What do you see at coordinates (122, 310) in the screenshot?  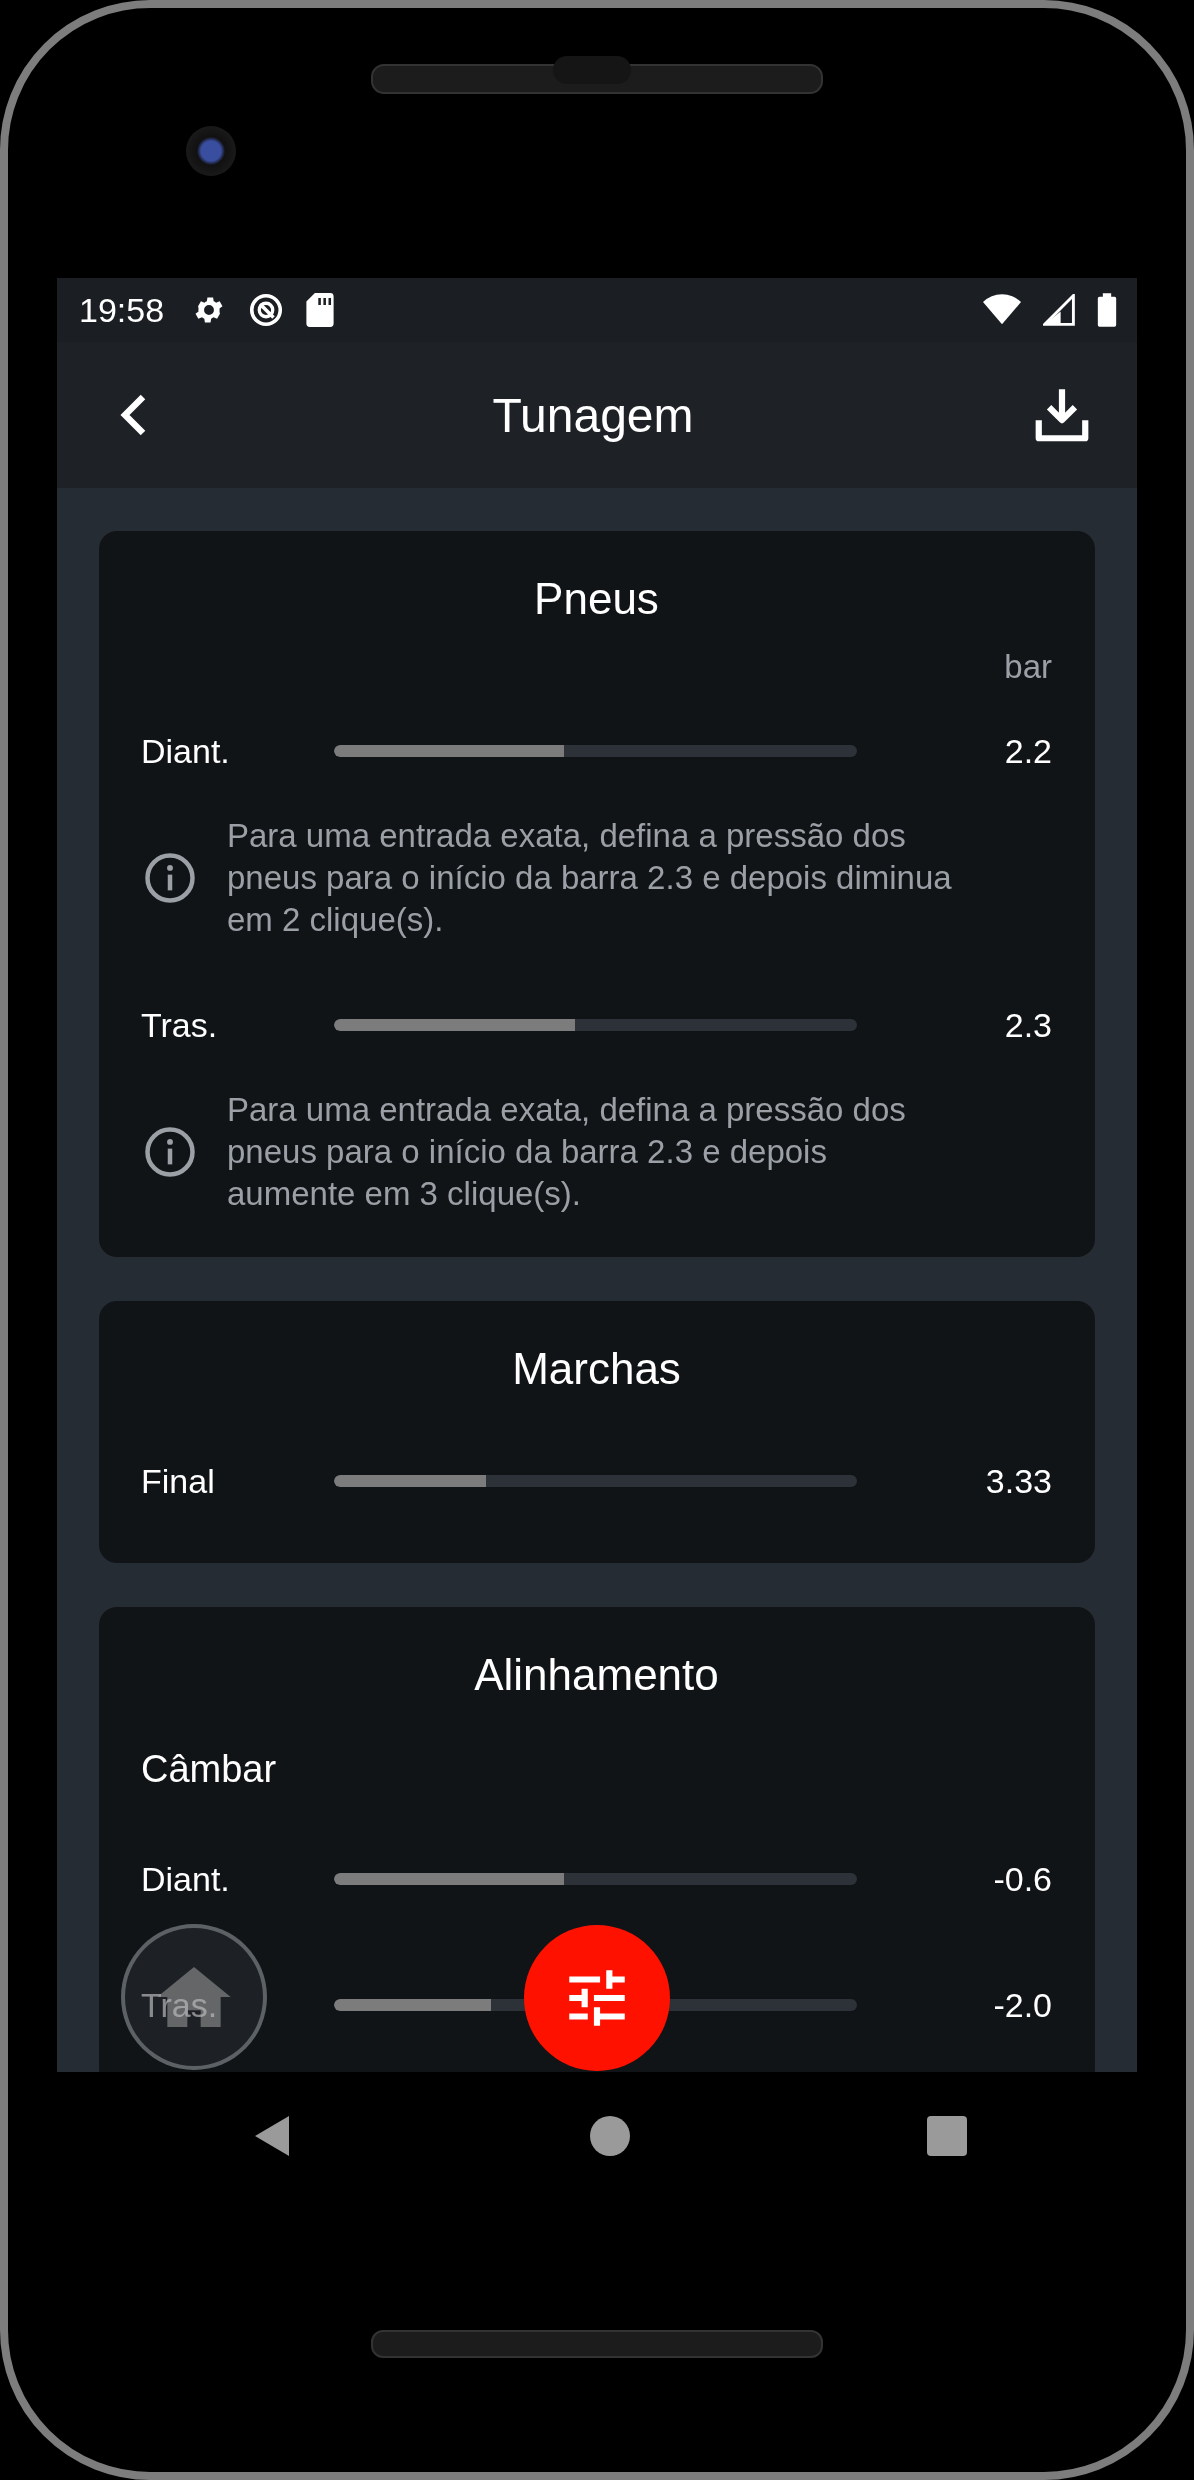 I see `status-time: 19:58` at bounding box center [122, 310].